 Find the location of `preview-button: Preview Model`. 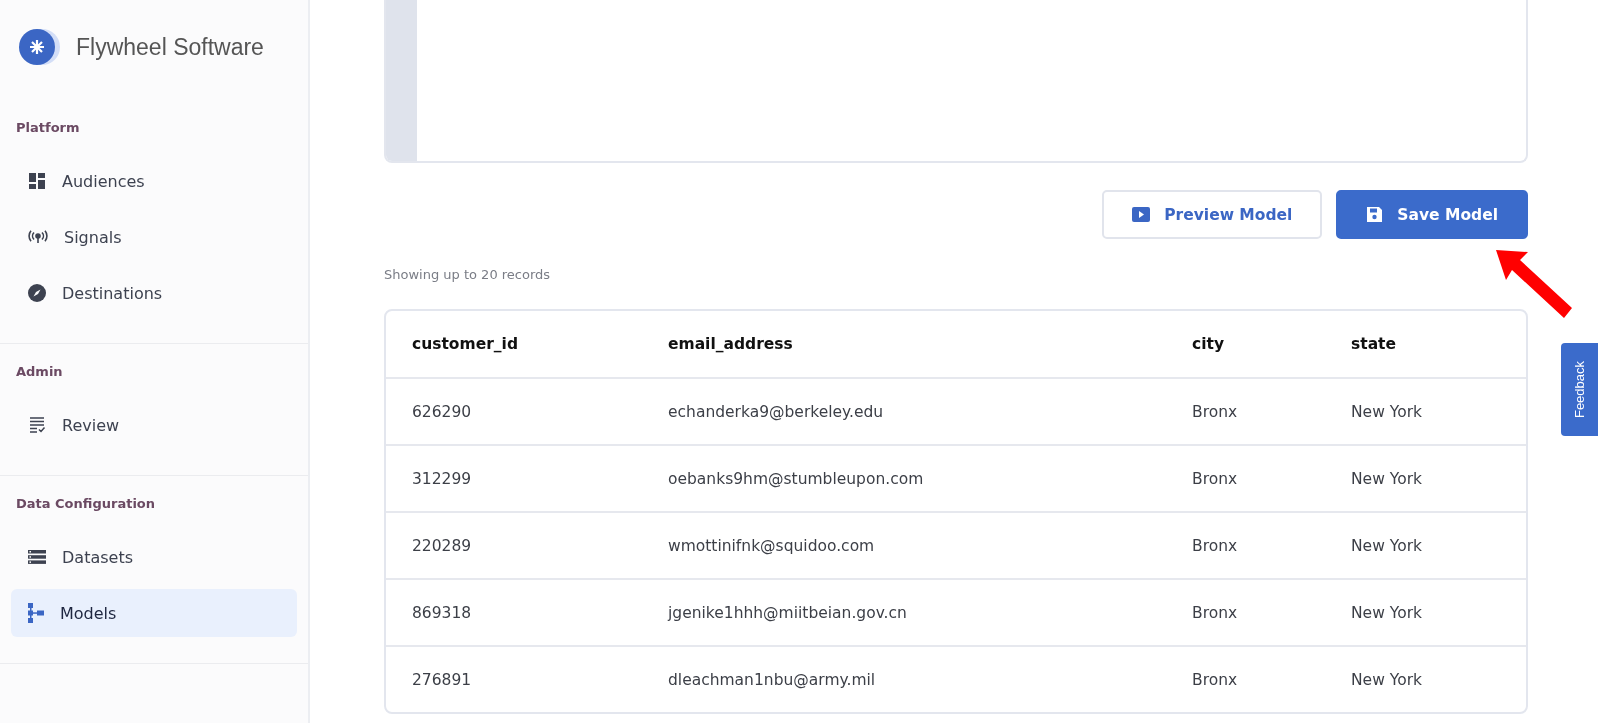

preview-button: Preview Model is located at coordinates (1212, 214).